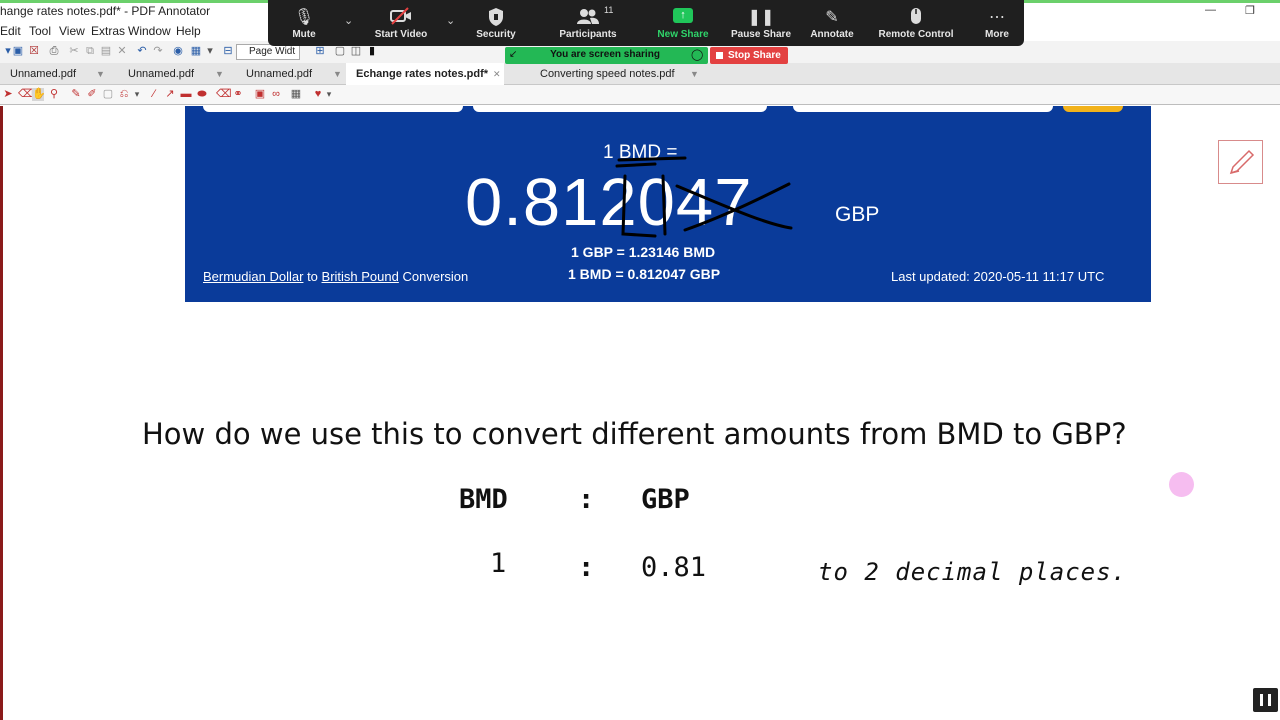  I want to click on two-pages-icon: ◫, so click(356, 51).